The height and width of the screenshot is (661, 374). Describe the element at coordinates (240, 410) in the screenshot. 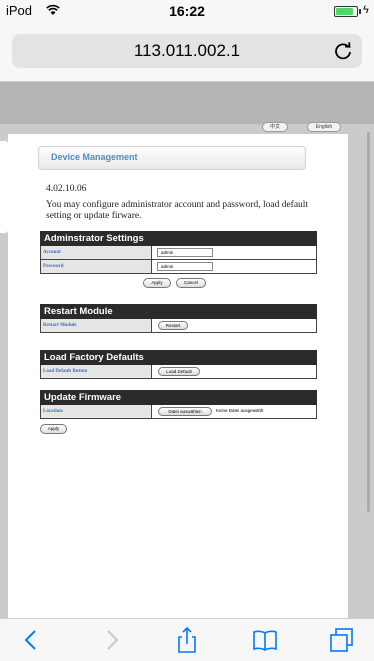

I see `no-file-selected-text: Keine Datei ausgewählt` at that location.